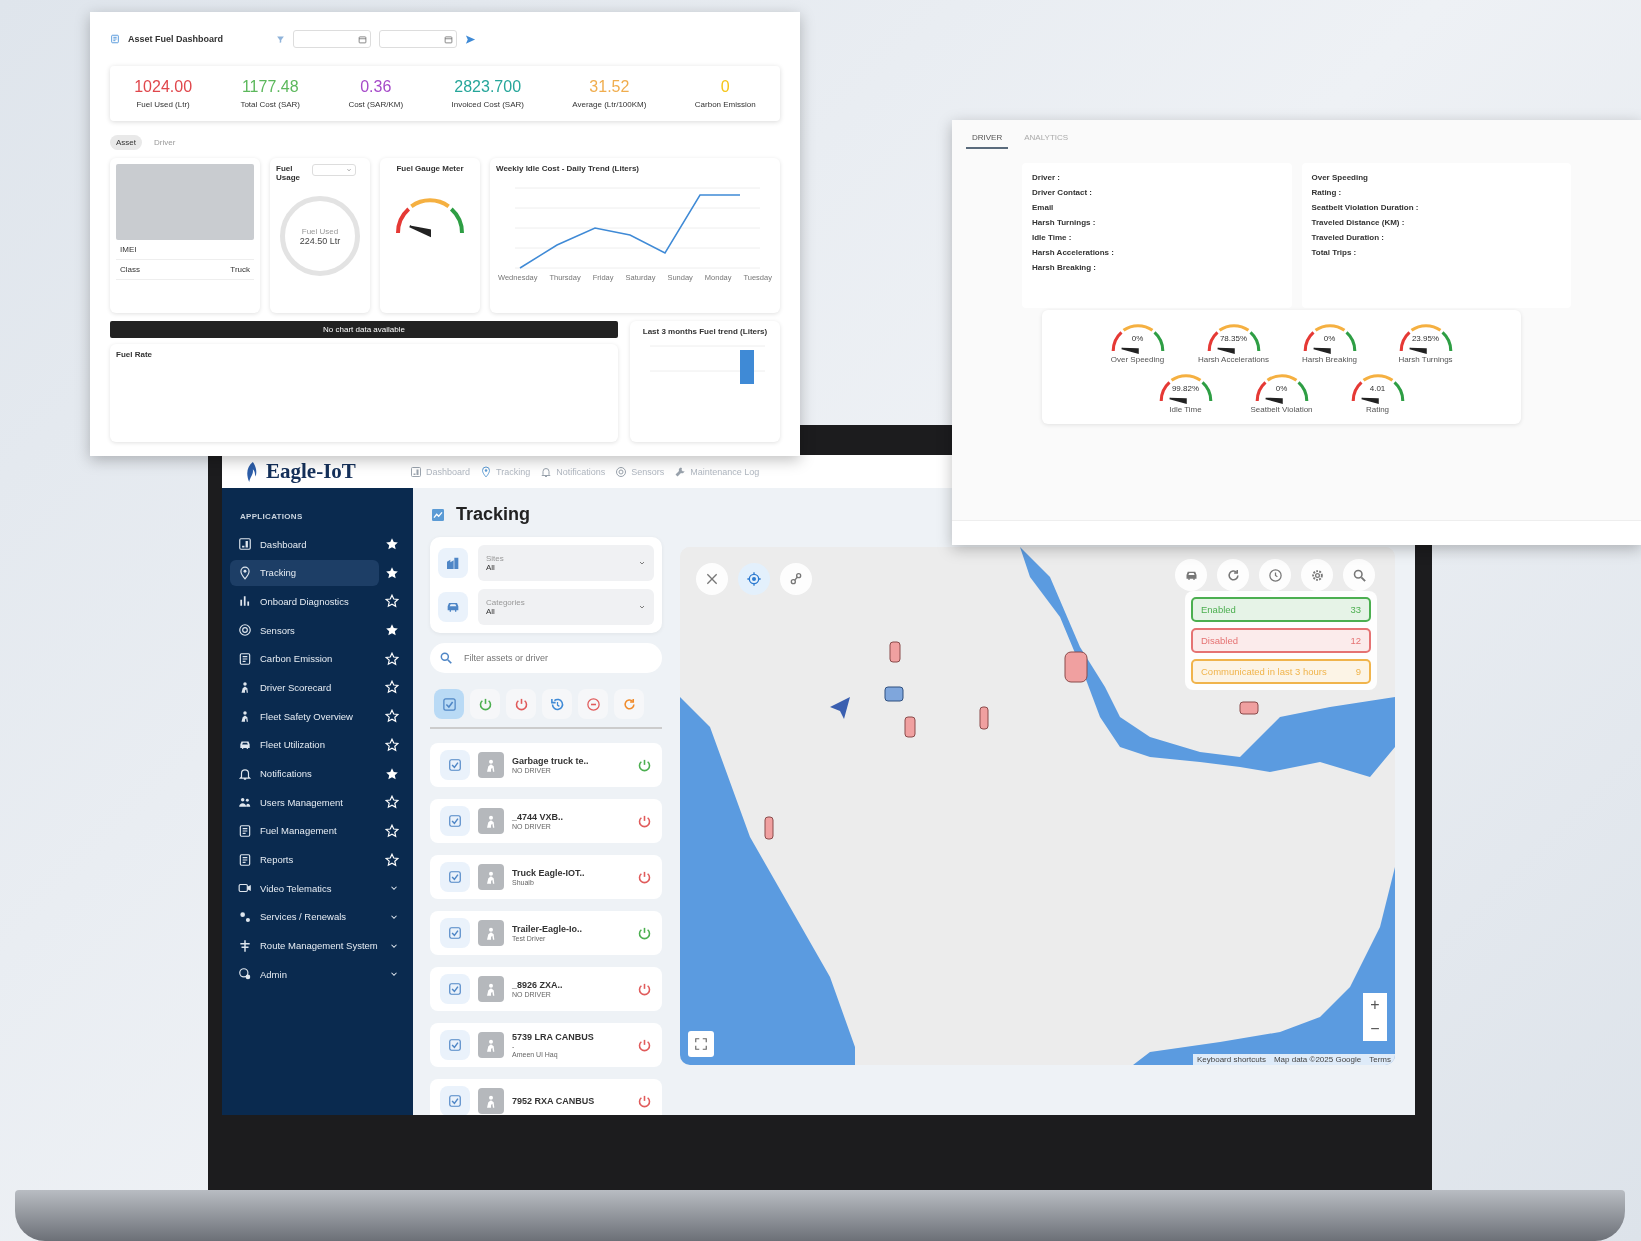  Describe the element at coordinates (1425, 338) in the screenshot. I see `gauge-value: 23.95%` at that location.